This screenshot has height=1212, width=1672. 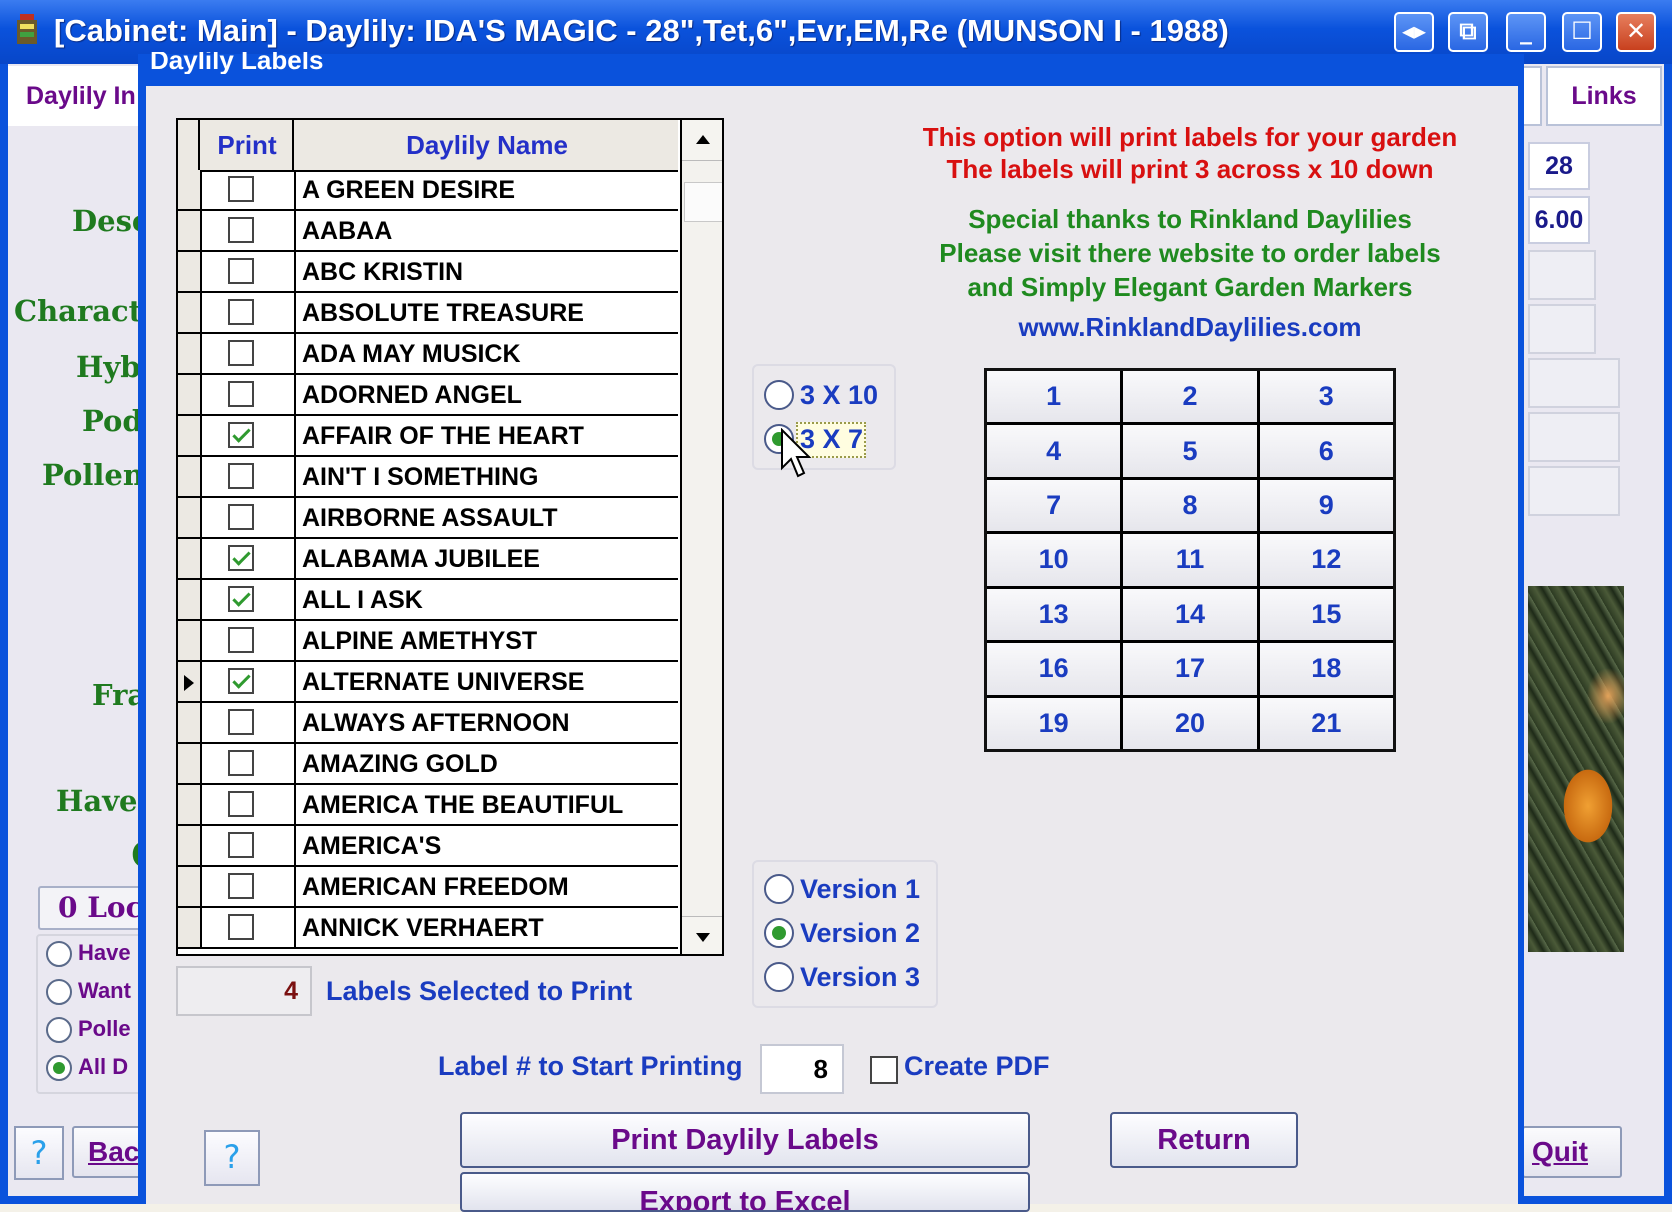 What do you see at coordinates (487, 145) in the screenshot?
I see `name-column-header: Daylily Name` at bounding box center [487, 145].